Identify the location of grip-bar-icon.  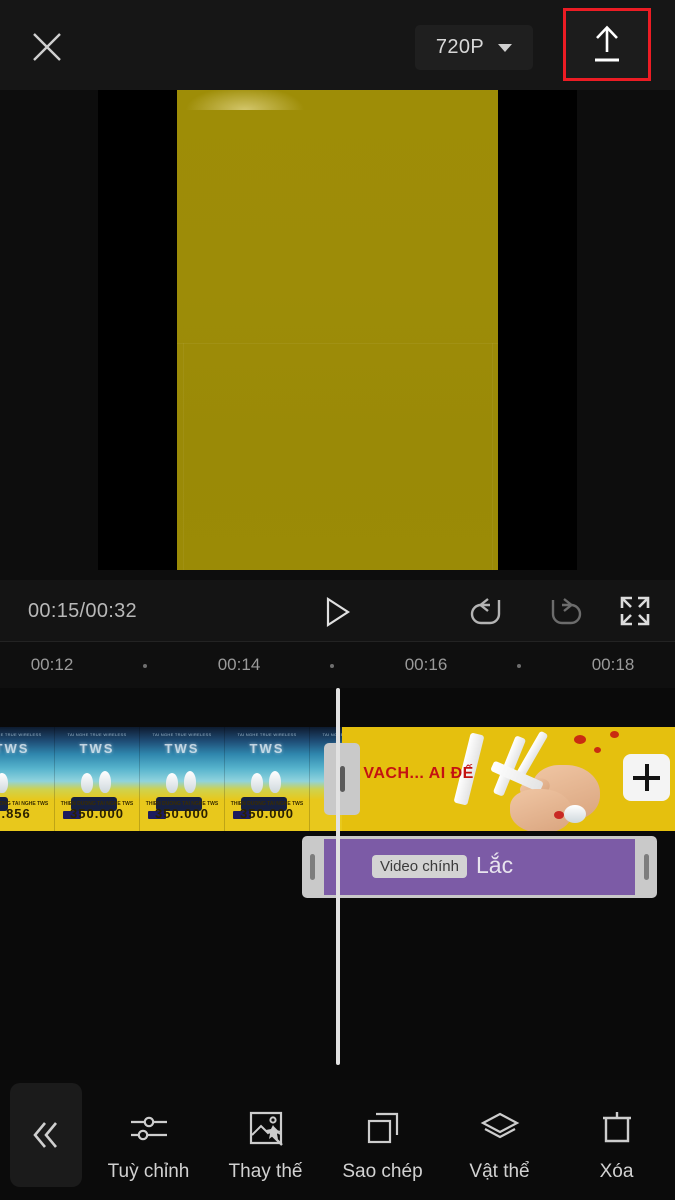
(342, 779).